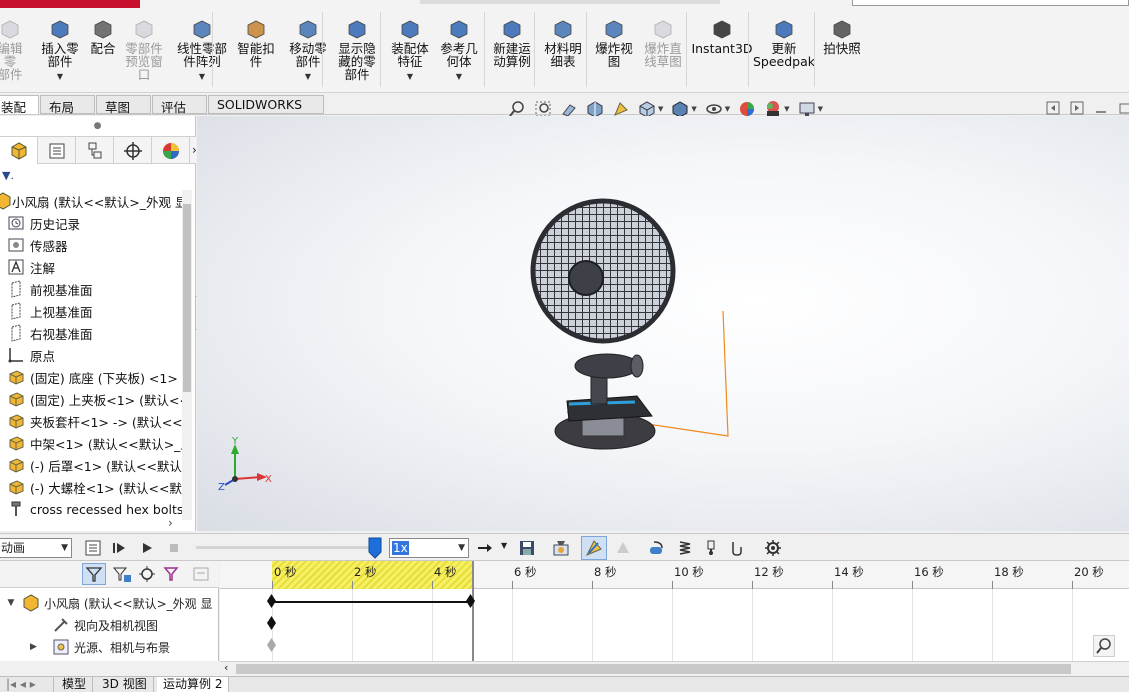 The height and width of the screenshot is (692, 1129). What do you see at coordinates (91, 355) in the screenshot?
I see `tree-item-origin: 原点` at bounding box center [91, 355].